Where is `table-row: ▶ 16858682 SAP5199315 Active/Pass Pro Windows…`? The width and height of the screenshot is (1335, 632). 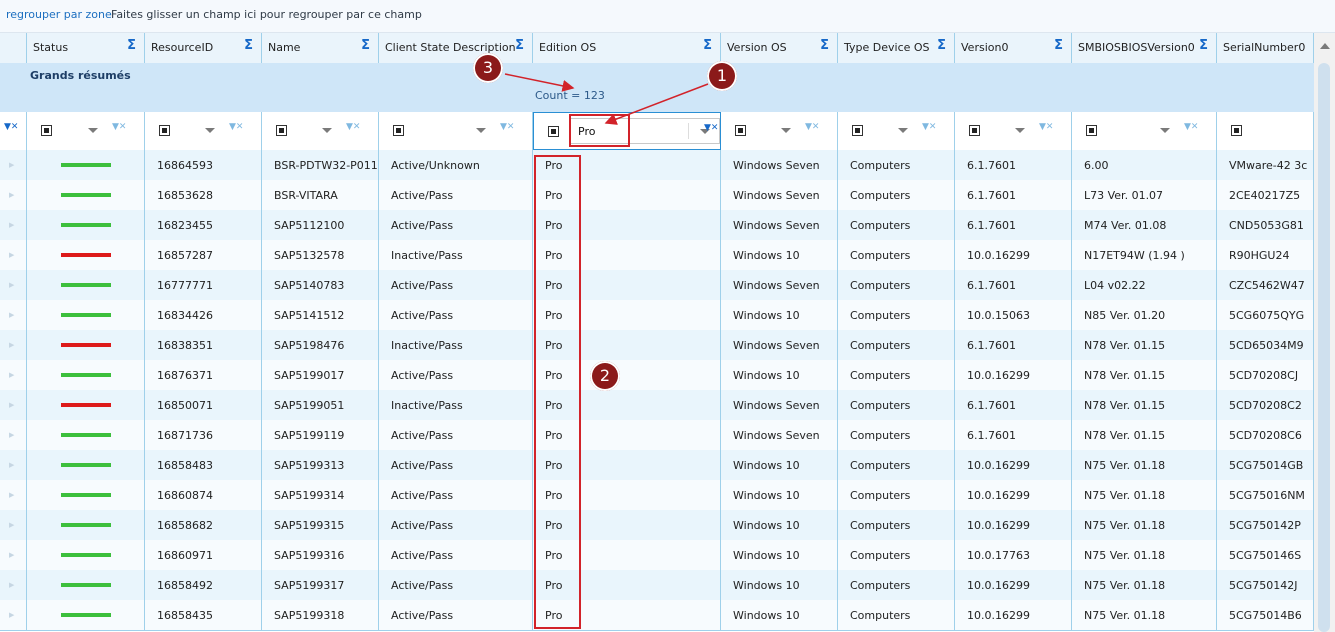
table-row: ▶ 16858682 SAP5199315 Active/Pass Pro Windows… is located at coordinates (657, 525).